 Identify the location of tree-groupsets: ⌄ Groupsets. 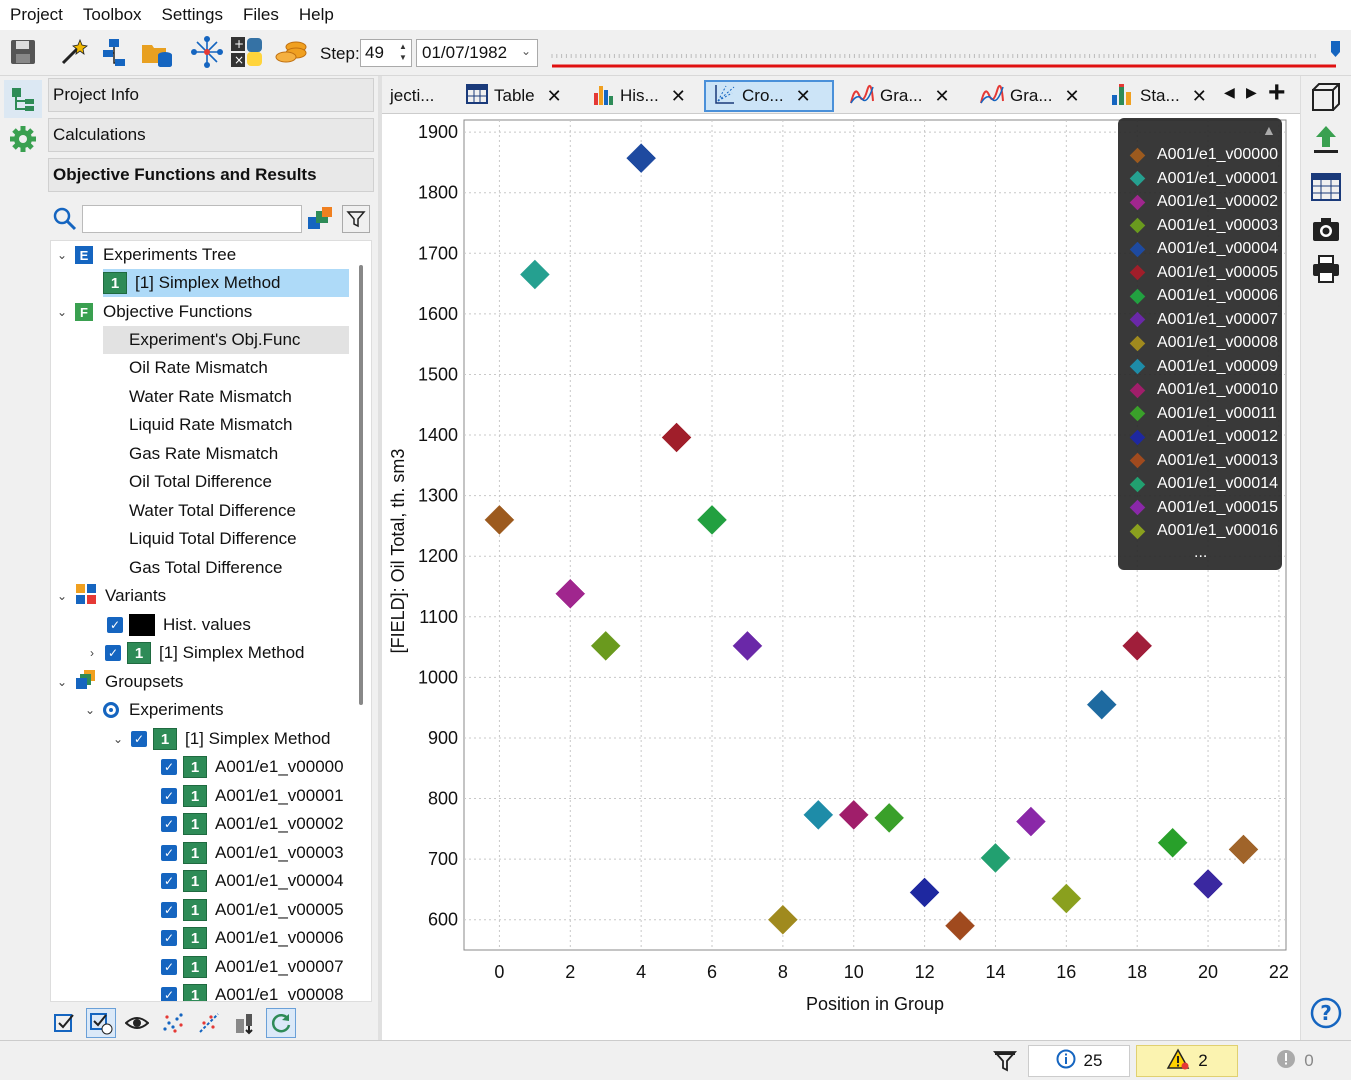
(119, 682).